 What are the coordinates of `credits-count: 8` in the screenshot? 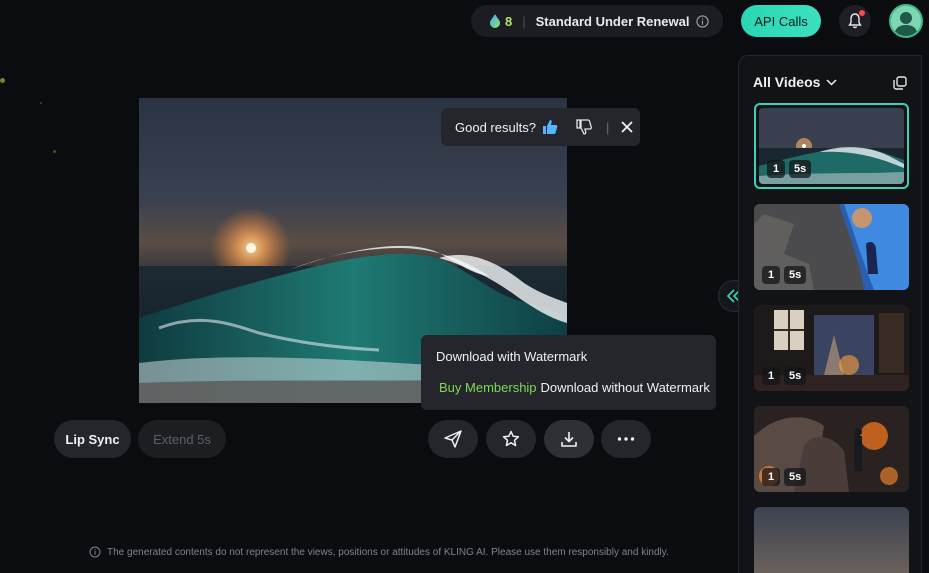 It's located at (509, 21).